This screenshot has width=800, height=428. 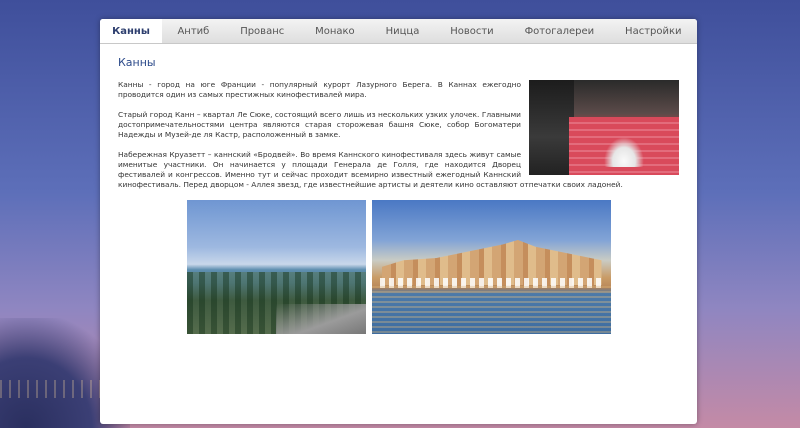 What do you see at coordinates (137, 62) in the screenshot?
I see `page-title: Канны` at bounding box center [137, 62].